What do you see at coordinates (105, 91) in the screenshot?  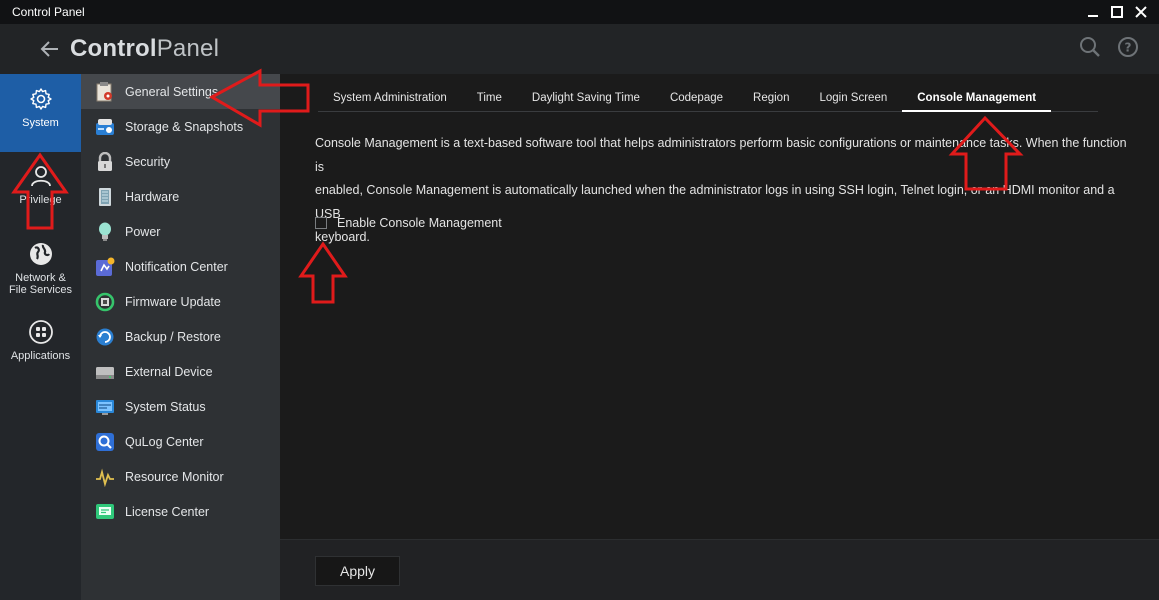 I see `general-settings-icon` at bounding box center [105, 91].